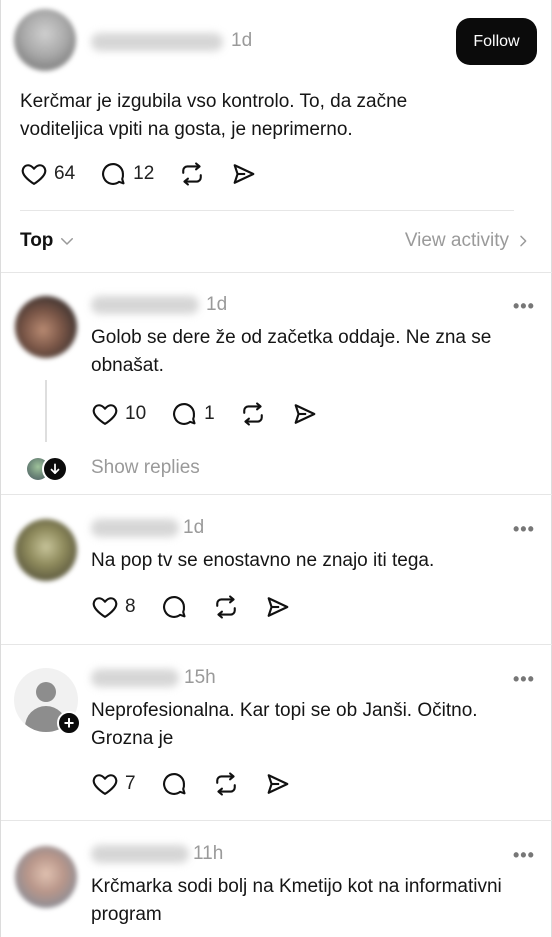 Image resolution: width=552 pixels, height=937 pixels. I want to click on like-button: 10, so click(118, 414).